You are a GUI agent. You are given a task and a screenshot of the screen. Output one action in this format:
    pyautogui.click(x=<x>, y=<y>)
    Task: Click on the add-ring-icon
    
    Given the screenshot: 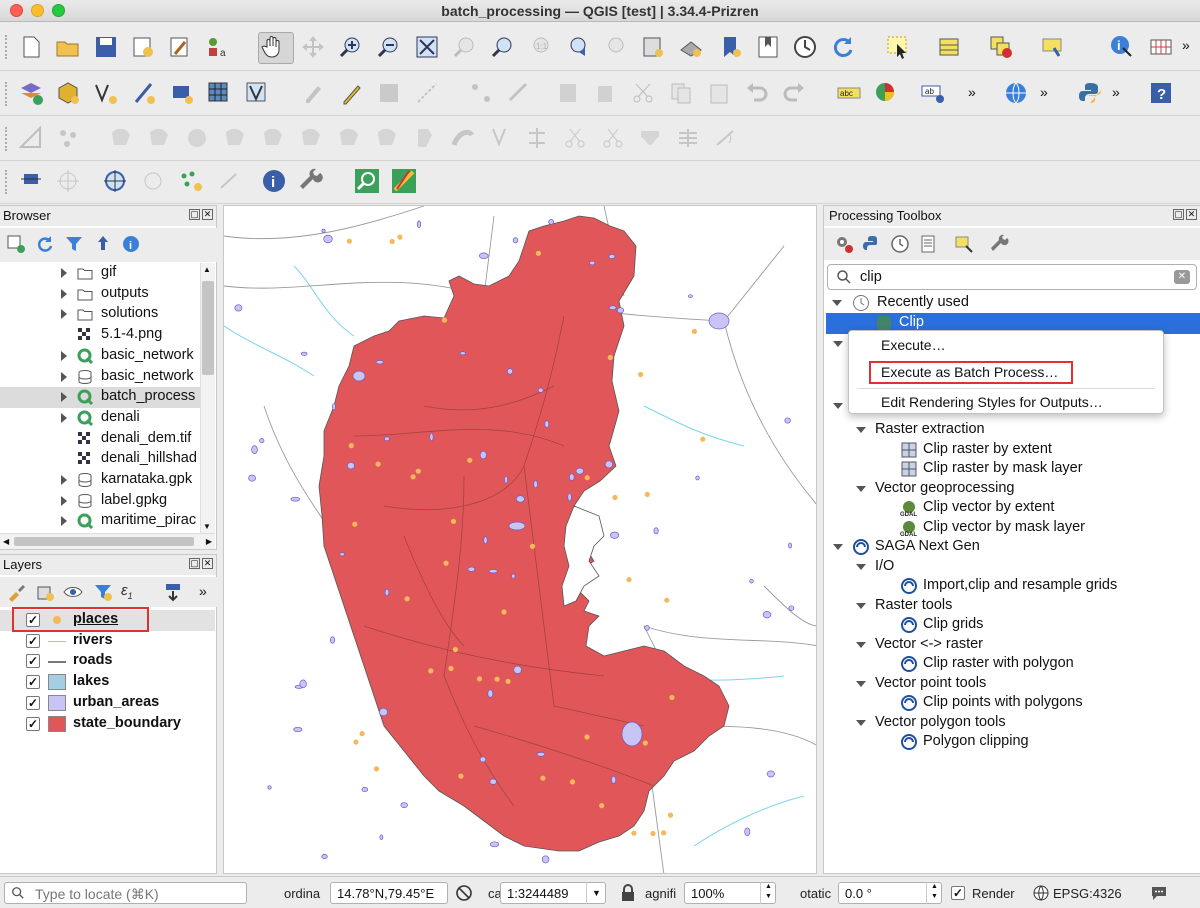 What is the action you would take?
    pyautogui.click(x=68, y=138)
    